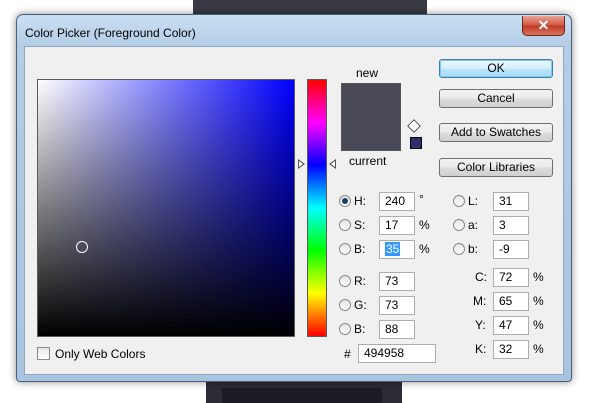 Image resolution: width=591 pixels, height=403 pixels. I want to click on hue-unit: °, so click(421, 199).